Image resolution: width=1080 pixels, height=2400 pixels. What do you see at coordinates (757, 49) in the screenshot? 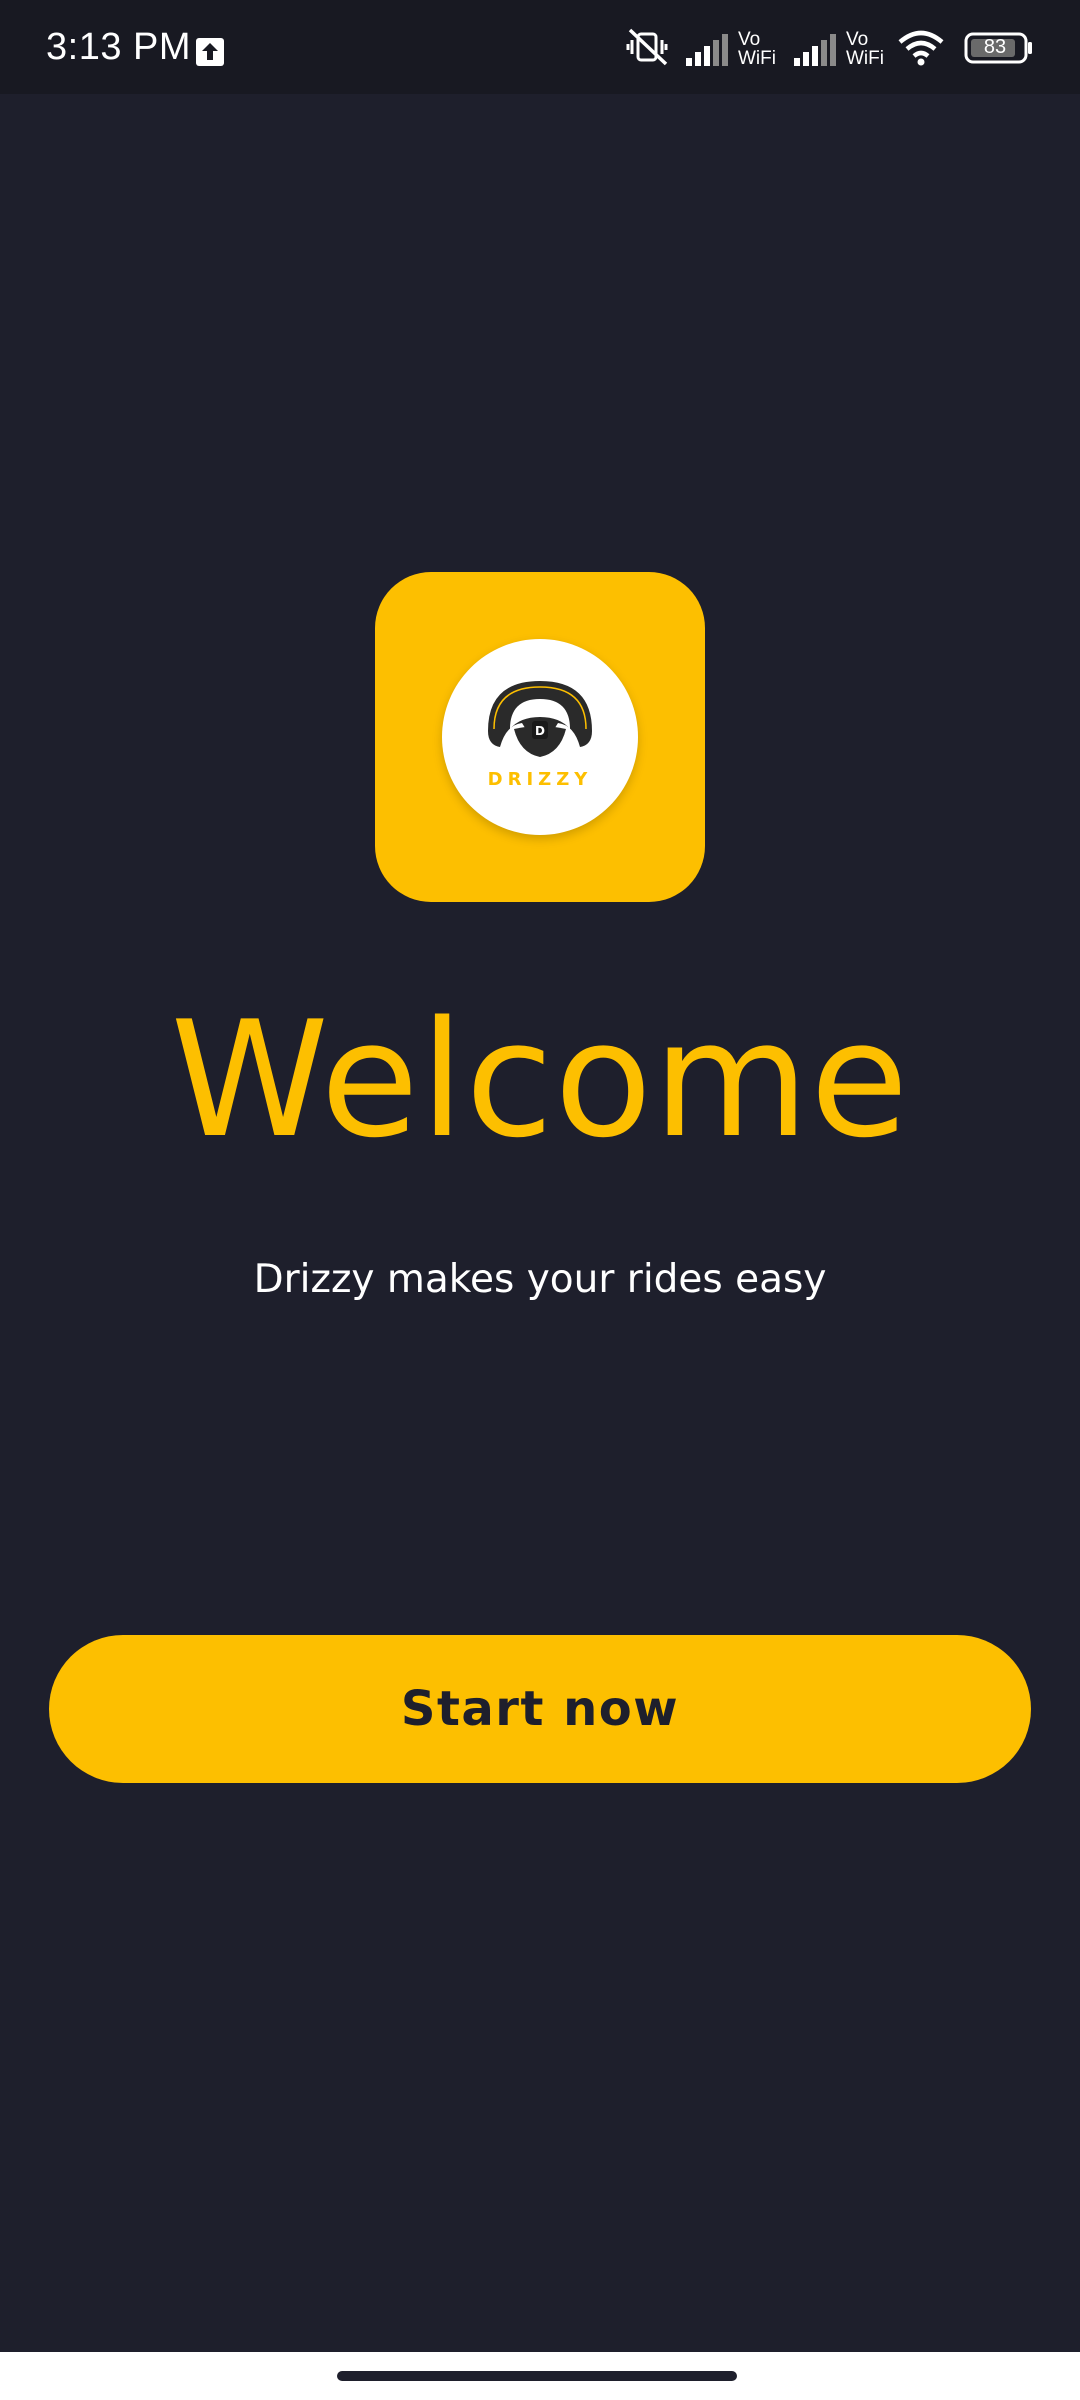
I see `vowifi-label-1: Vo WiFi` at bounding box center [757, 49].